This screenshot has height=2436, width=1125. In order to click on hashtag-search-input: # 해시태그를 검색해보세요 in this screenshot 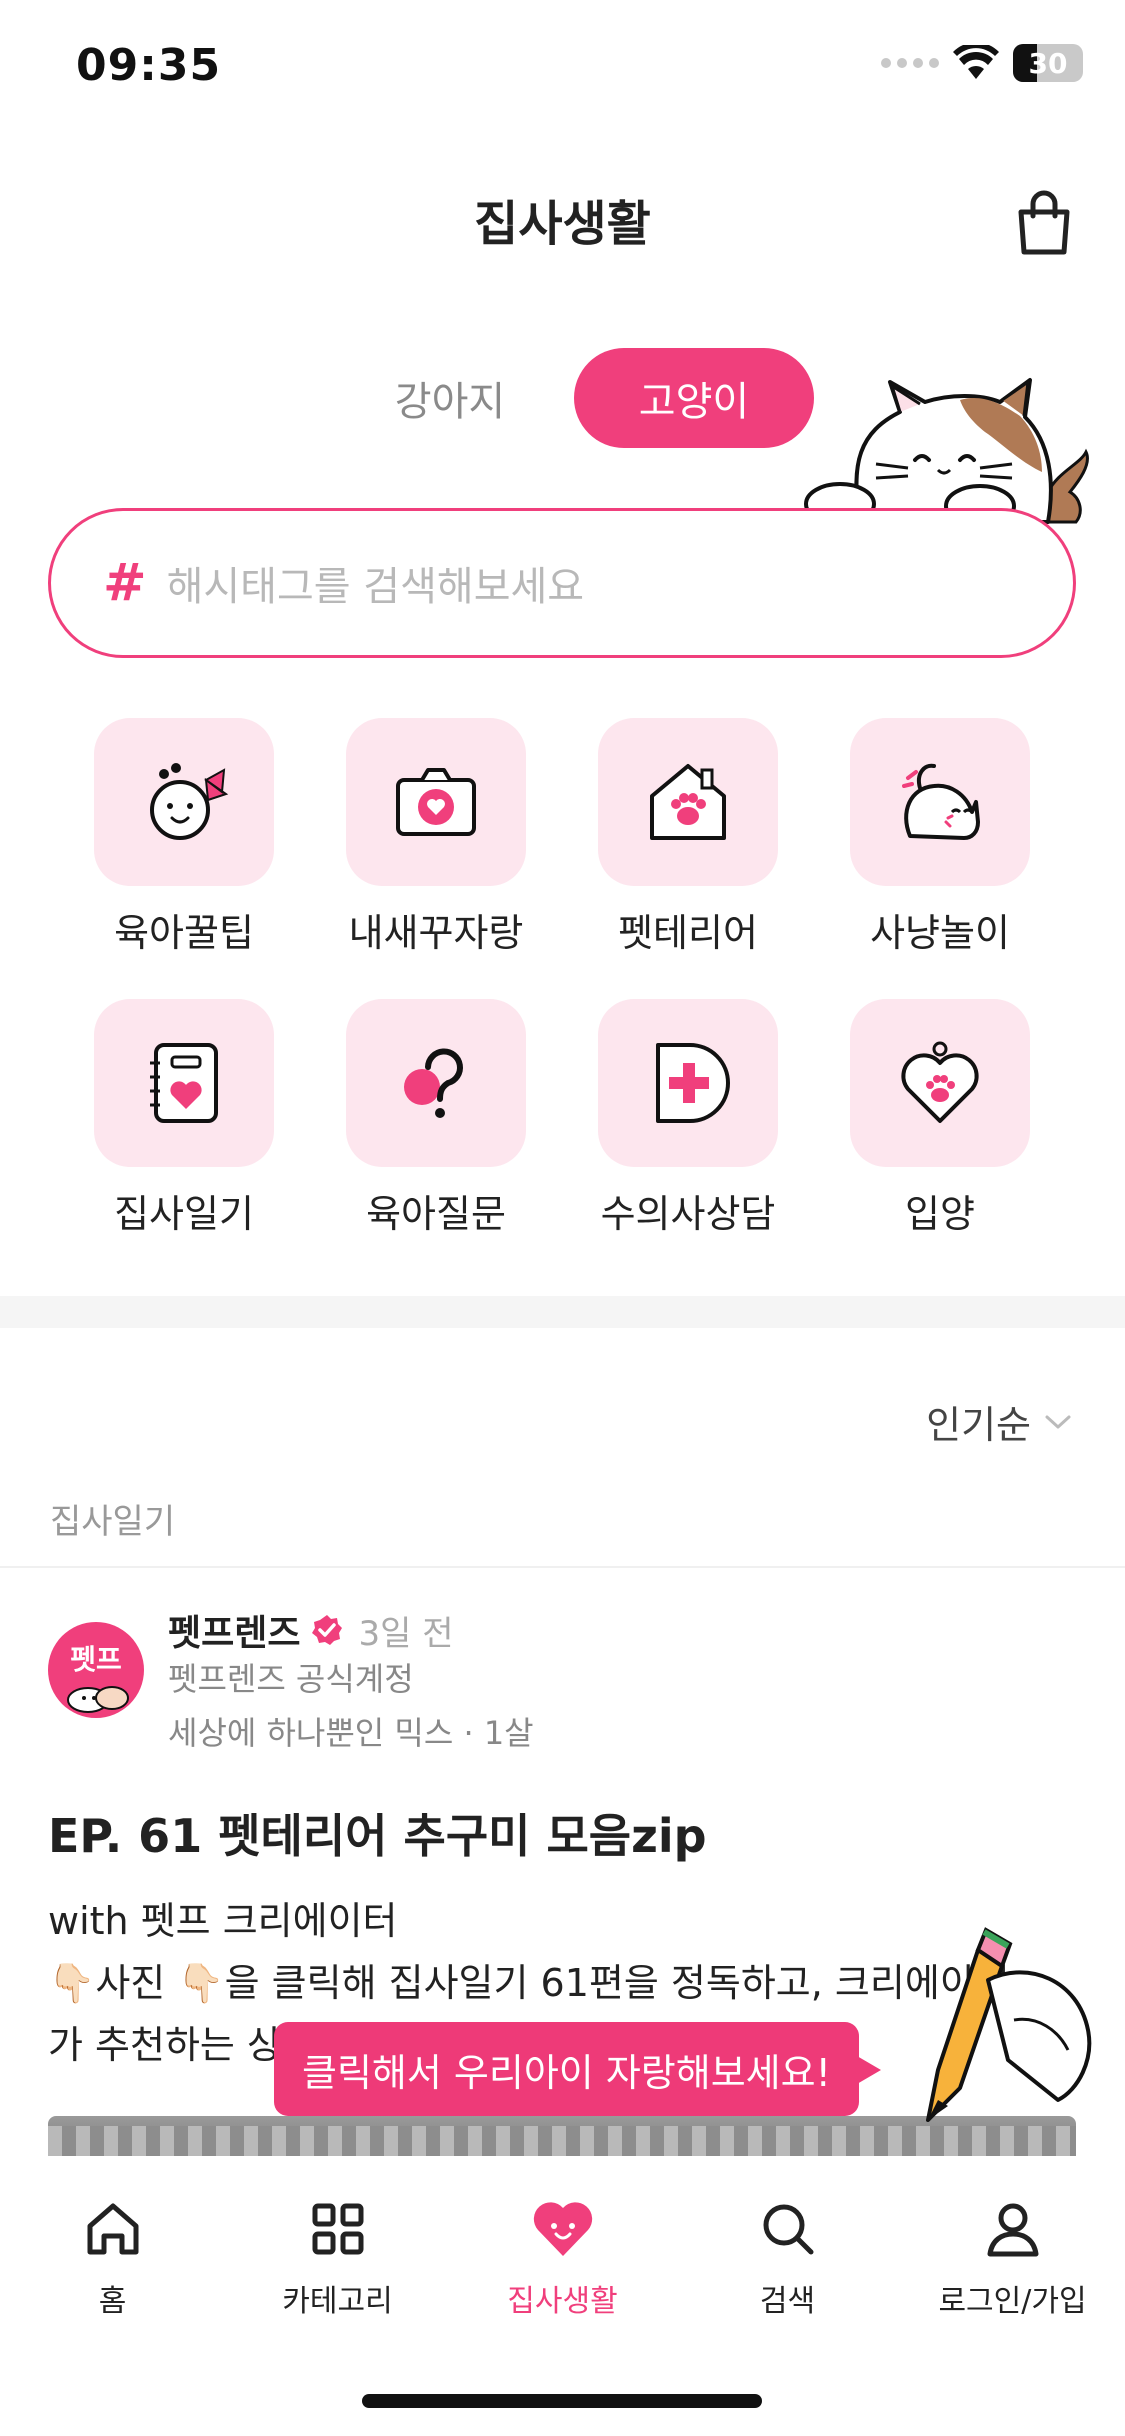, I will do `click(562, 583)`.